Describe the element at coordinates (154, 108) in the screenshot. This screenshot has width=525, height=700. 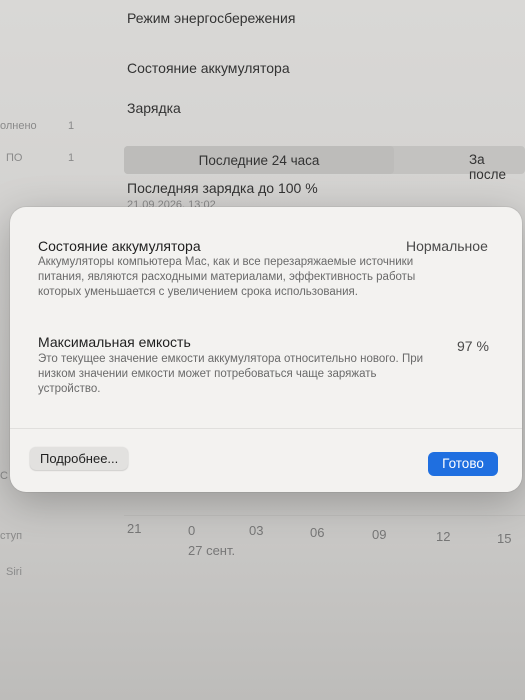
I see `menu-charging: Зарядка` at that location.